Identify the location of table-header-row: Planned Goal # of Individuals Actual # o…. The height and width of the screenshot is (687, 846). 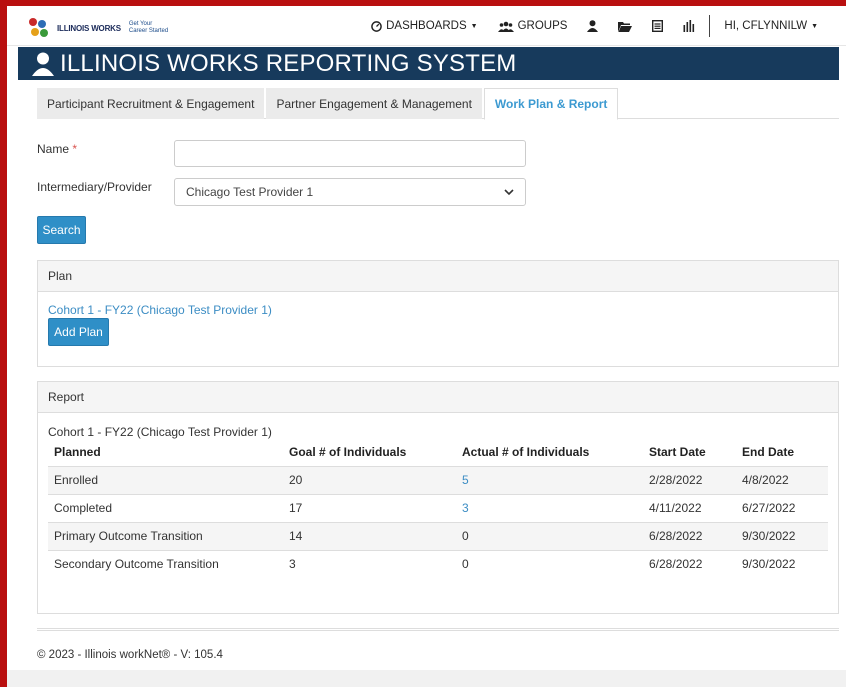
(438, 452).